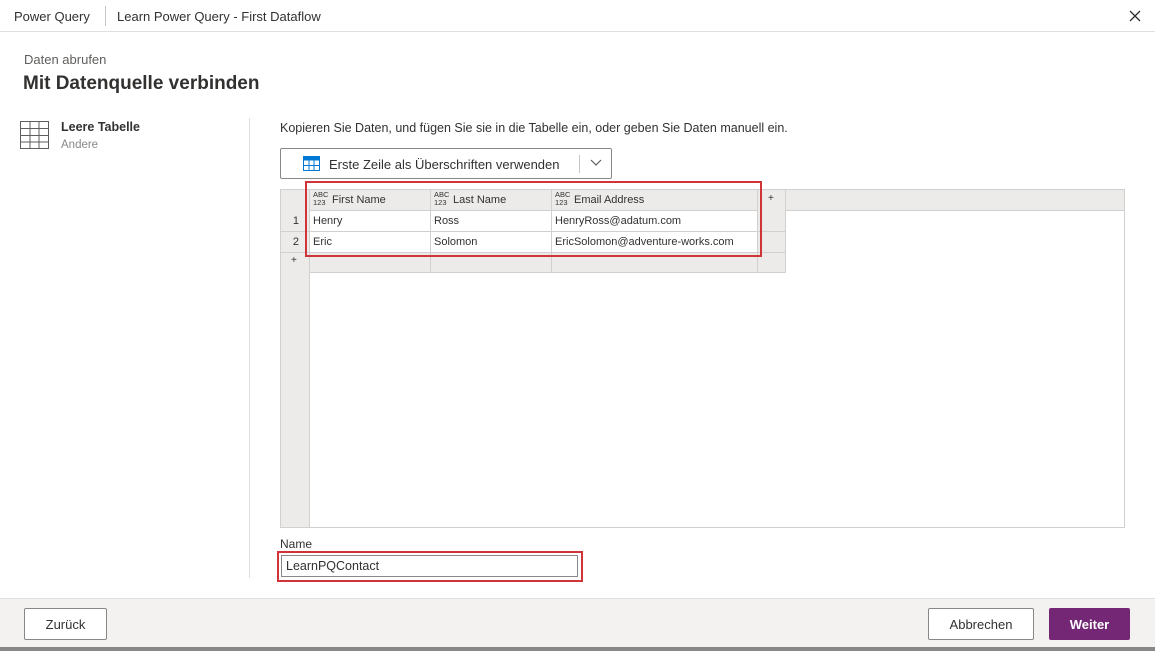 The image size is (1155, 651). I want to click on chevron-down-icon, so click(596, 163).